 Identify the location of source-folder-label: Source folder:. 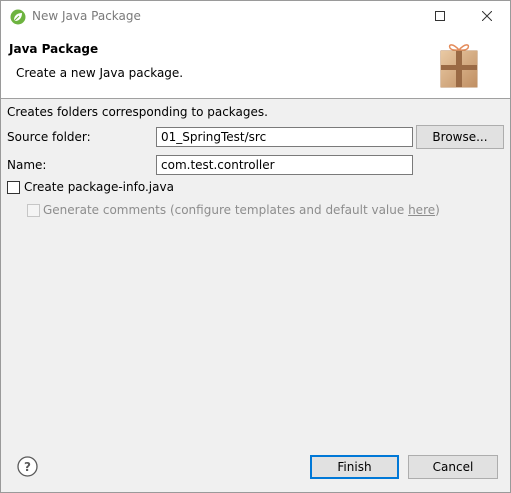
(49, 137).